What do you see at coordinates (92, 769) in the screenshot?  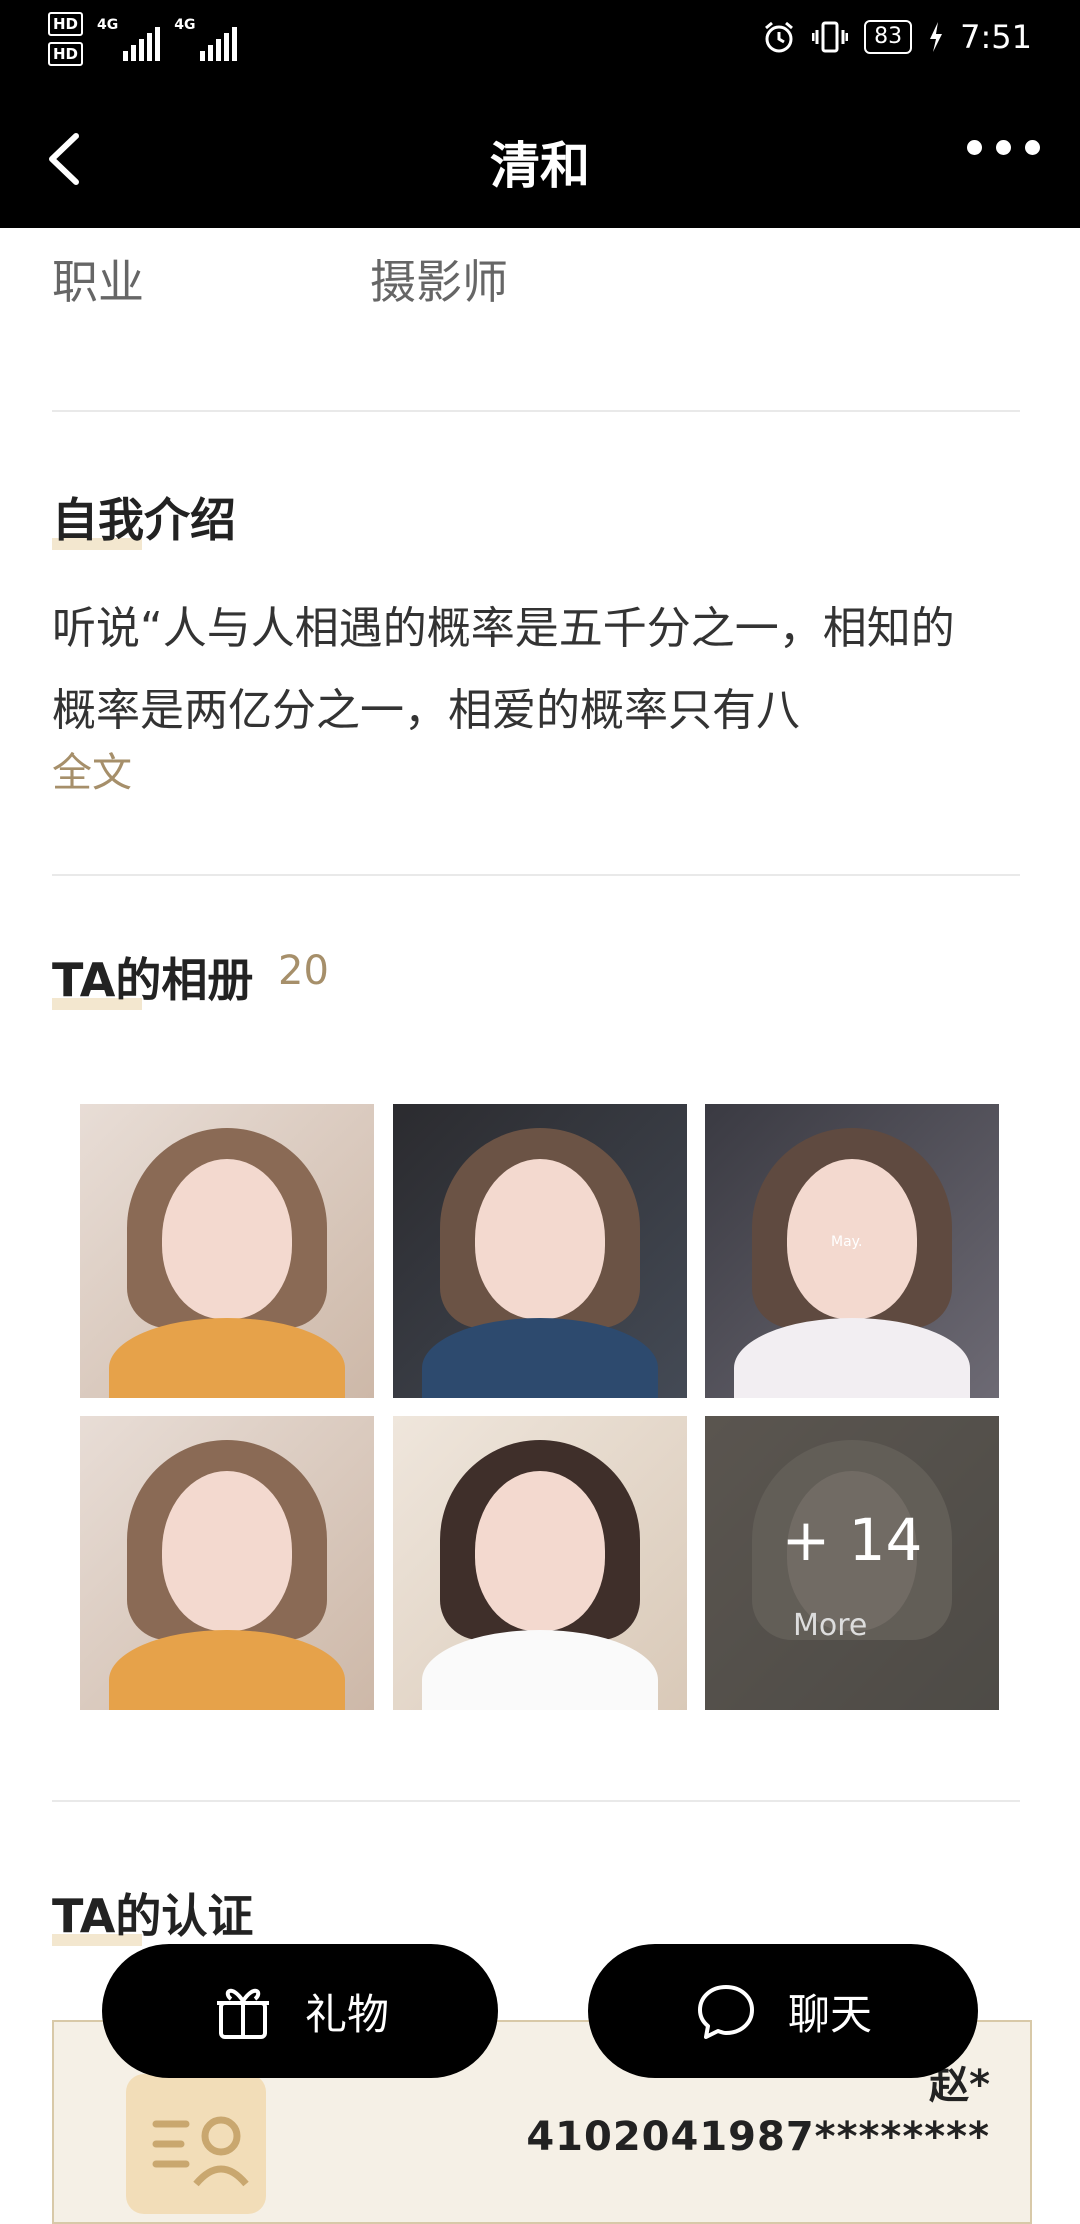 I see `expand-full-text-link: 全文` at bounding box center [92, 769].